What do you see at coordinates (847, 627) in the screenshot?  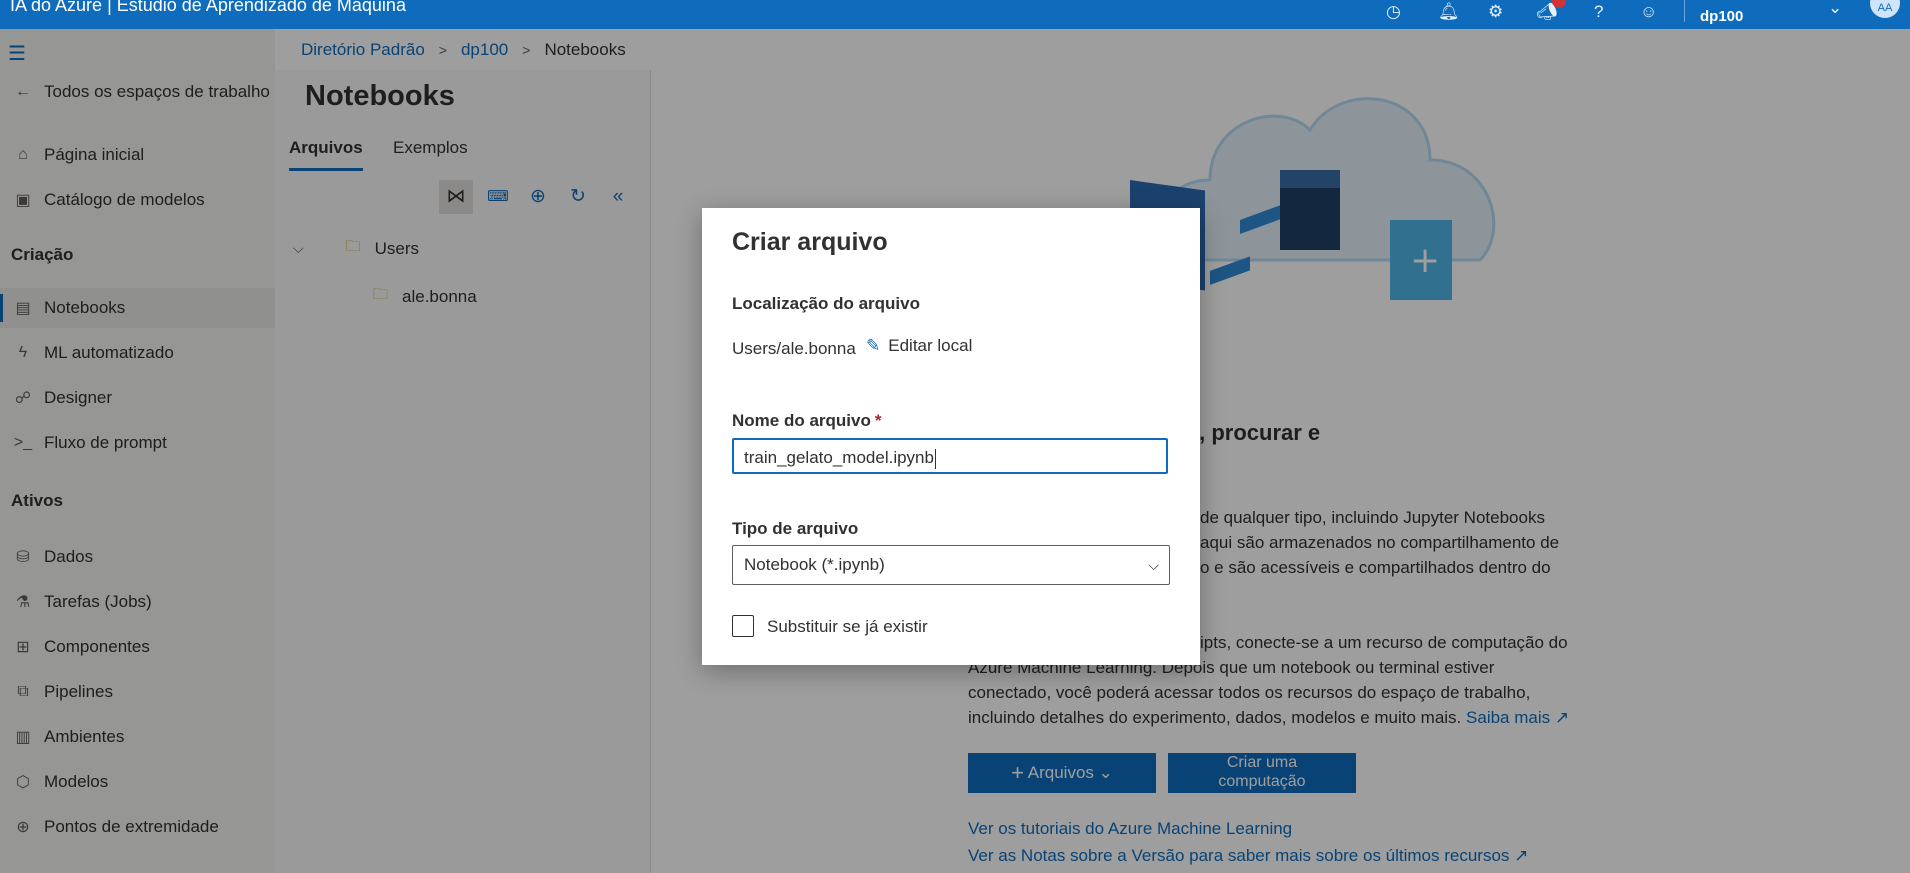 I see `overwrite-label: Substituir se já existir` at bounding box center [847, 627].